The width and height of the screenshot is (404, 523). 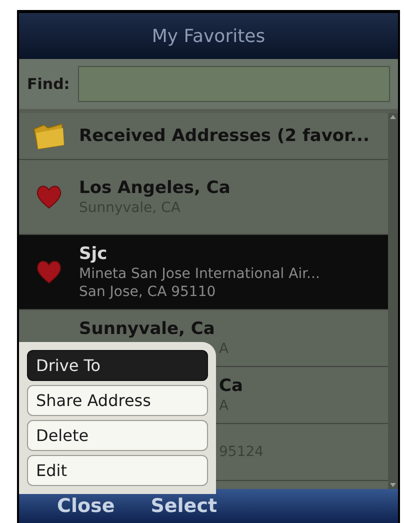 What do you see at coordinates (117, 435) in the screenshot?
I see `menu-item: Delete` at bounding box center [117, 435].